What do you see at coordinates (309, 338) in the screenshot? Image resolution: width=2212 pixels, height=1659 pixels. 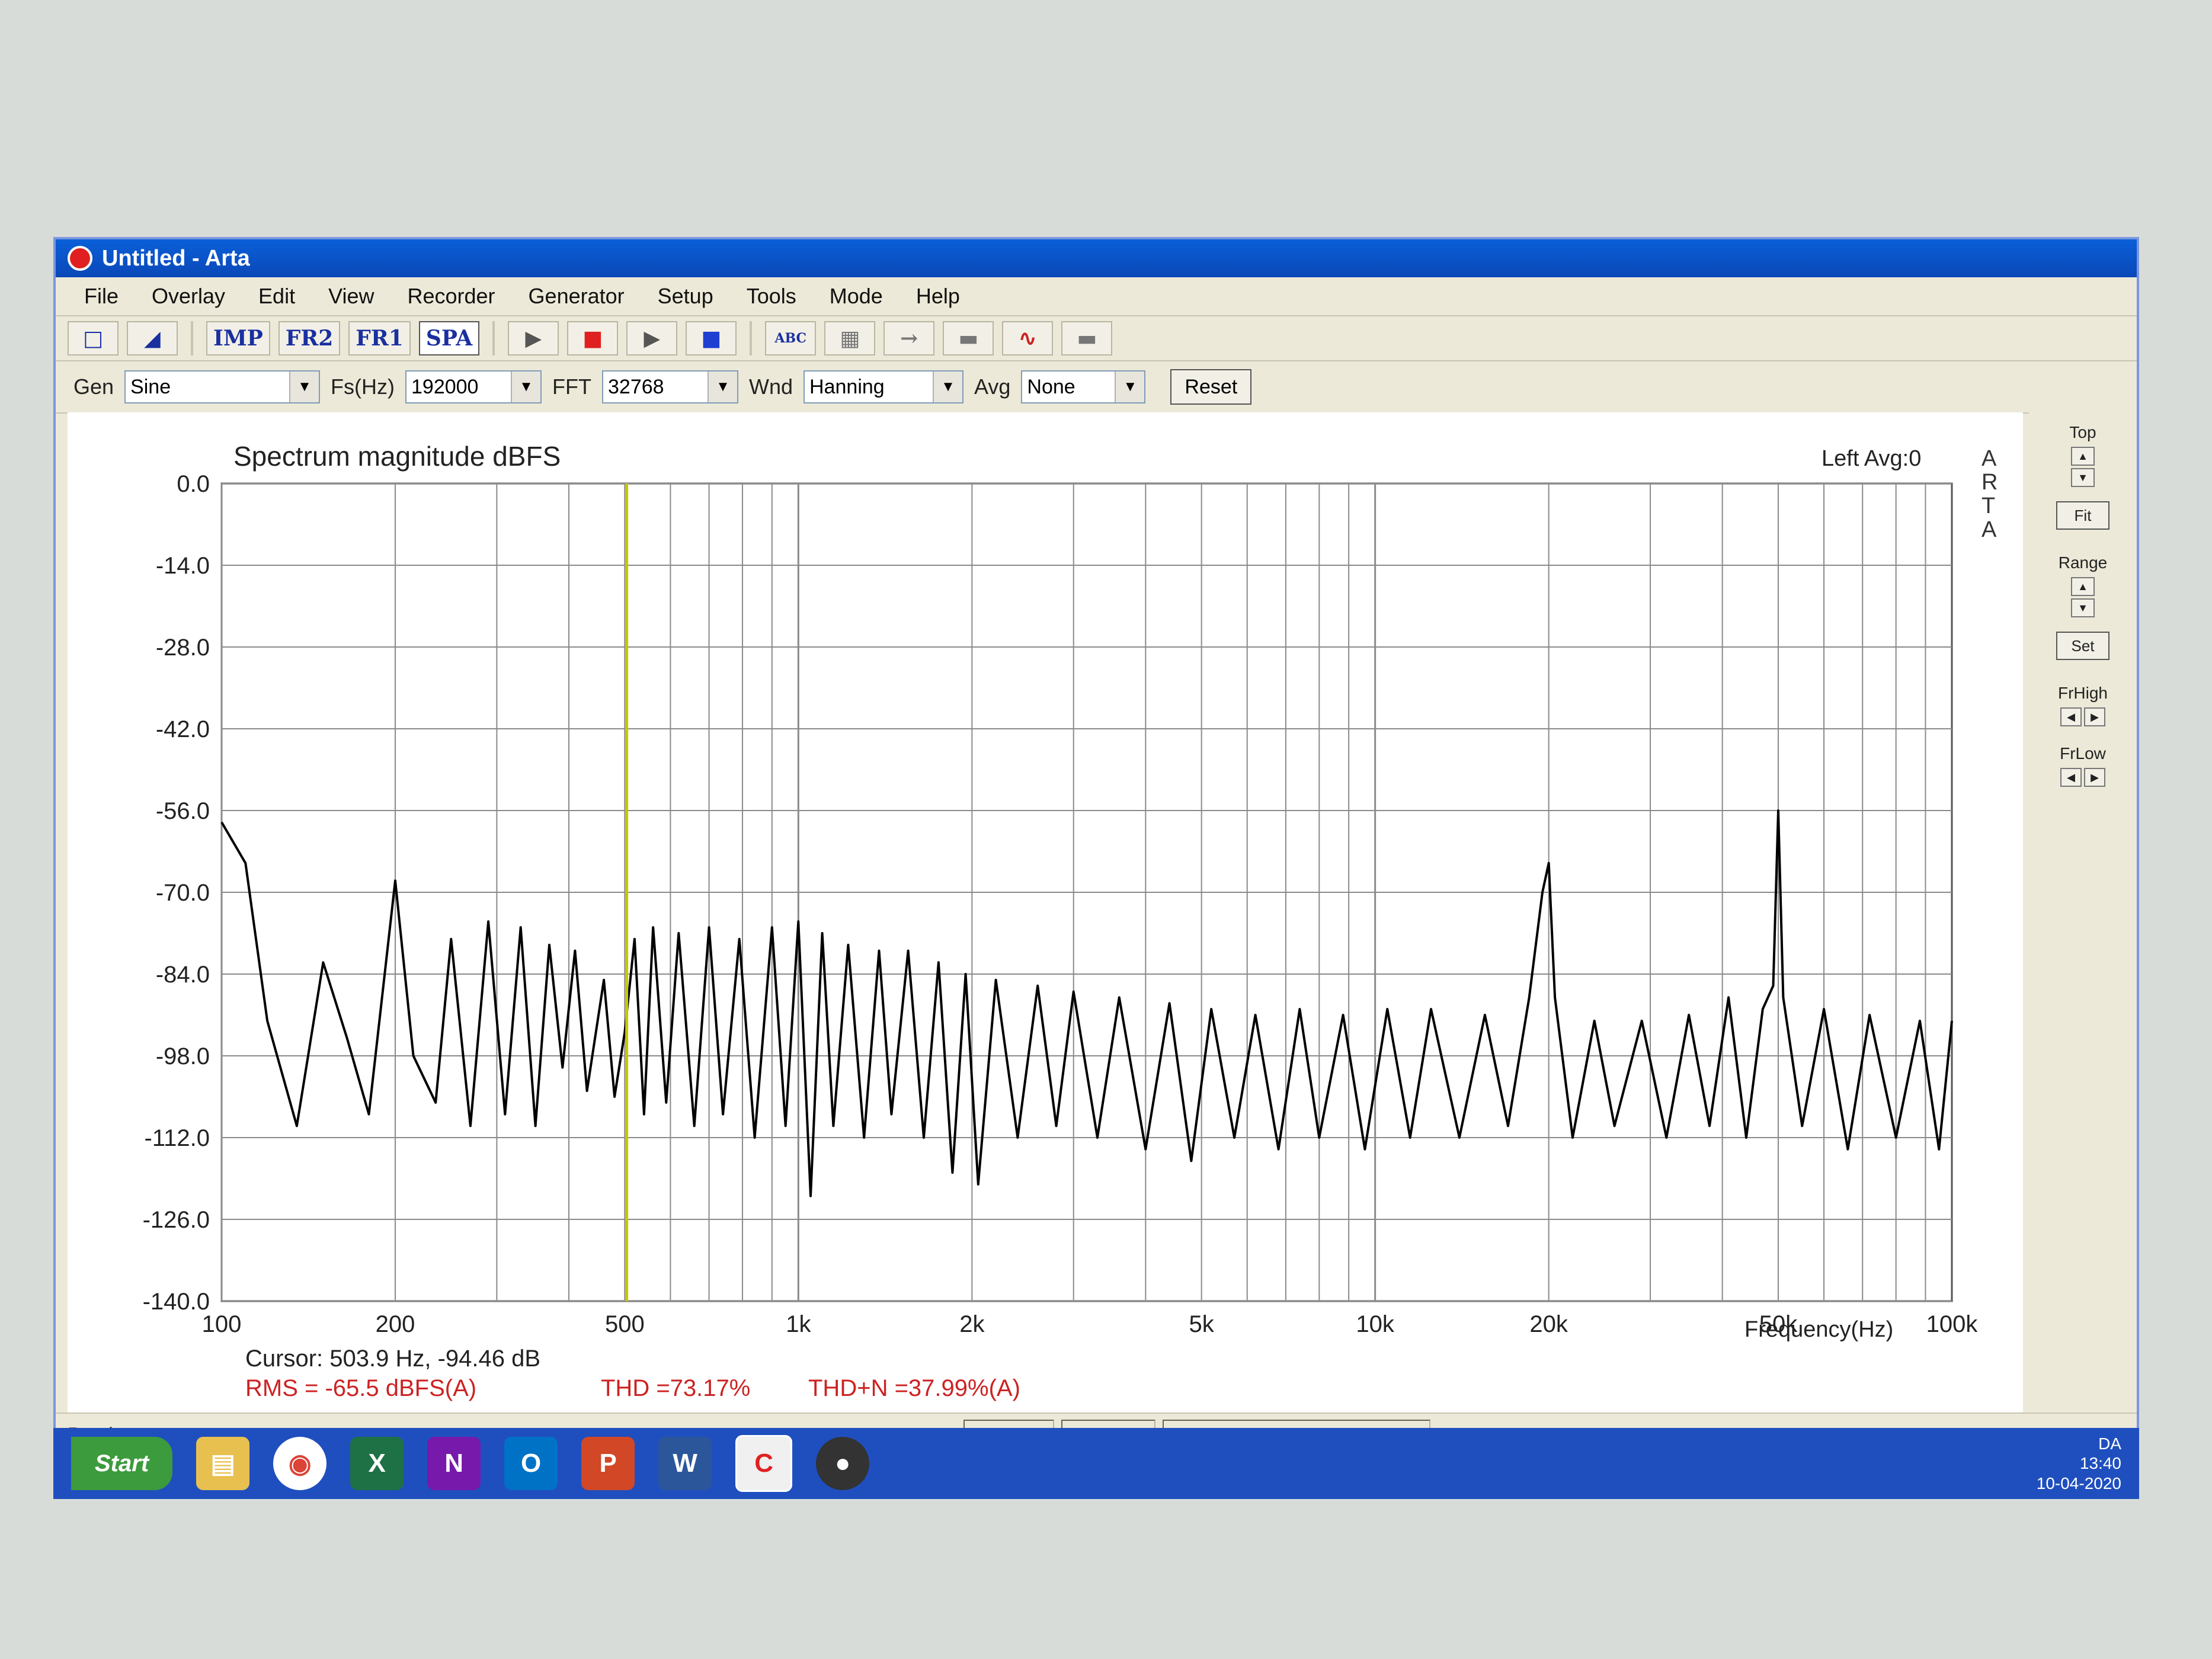 I see `fr2-mode-button: FR2` at bounding box center [309, 338].